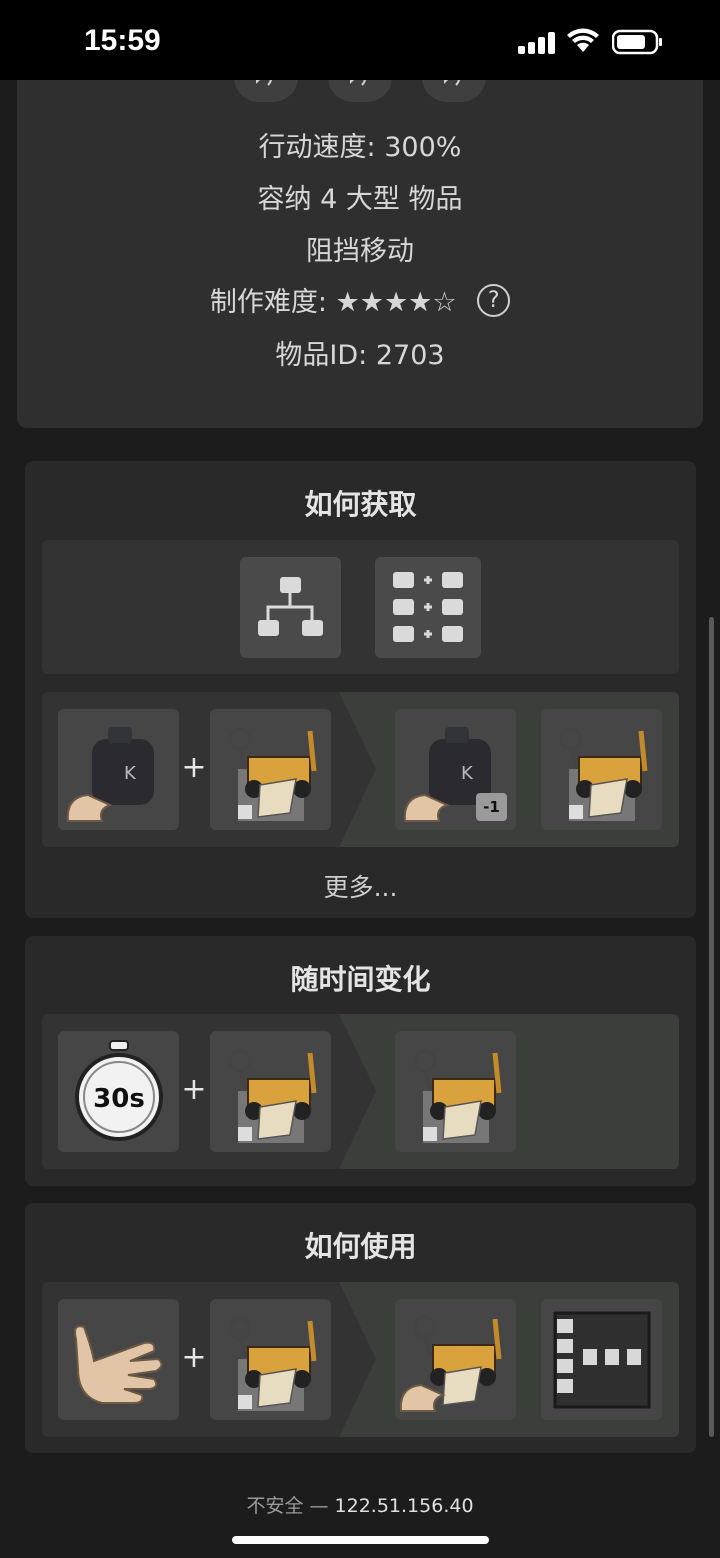 Image resolution: width=720 pixels, height=1558 pixels. I want to click on difficulty-row: 制作难度: ★★★★☆ ?, so click(360, 300).